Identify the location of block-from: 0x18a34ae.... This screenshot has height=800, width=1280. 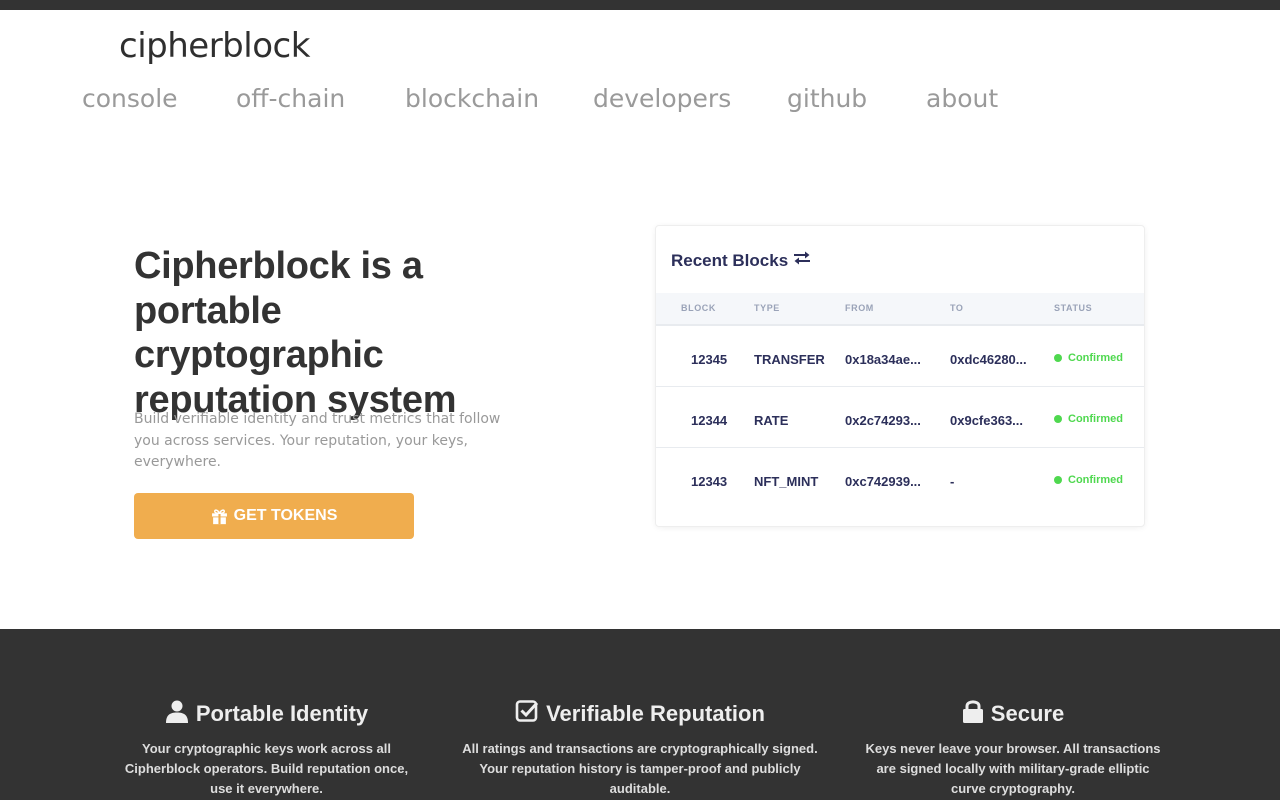
(883, 359).